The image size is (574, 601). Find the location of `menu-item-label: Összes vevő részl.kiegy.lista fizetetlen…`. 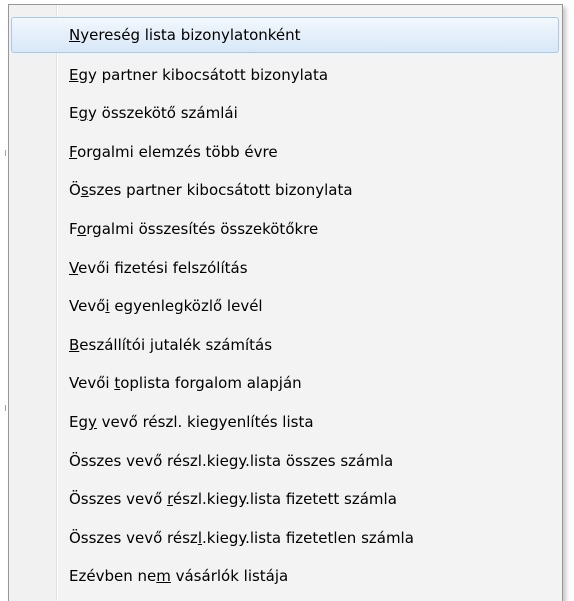

menu-item-label: Összes vevő részl.kiegy.lista fizetetlen… is located at coordinates (241, 538).